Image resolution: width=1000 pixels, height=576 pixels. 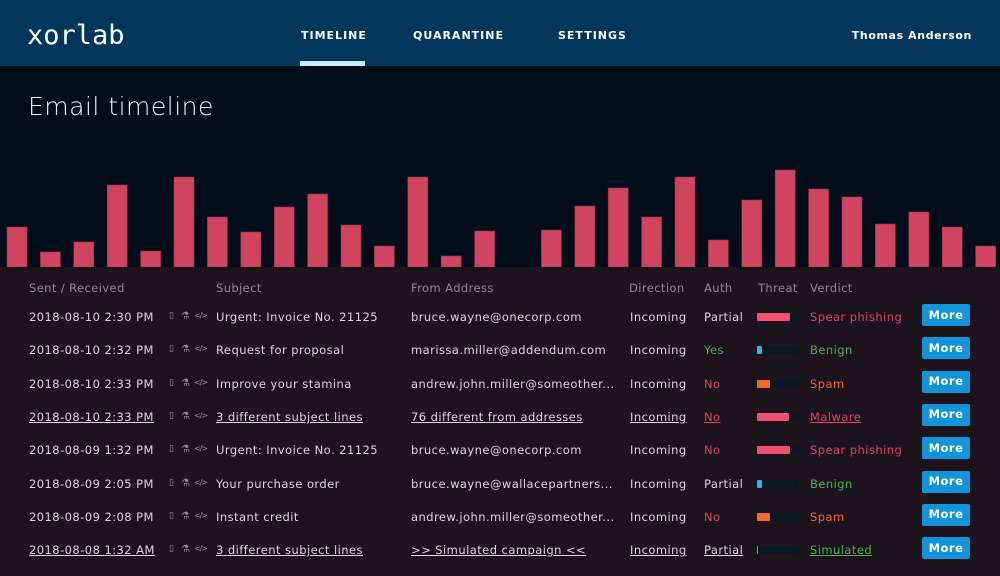 I want to click on subject: Instant credit, so click(x=257, y=516).